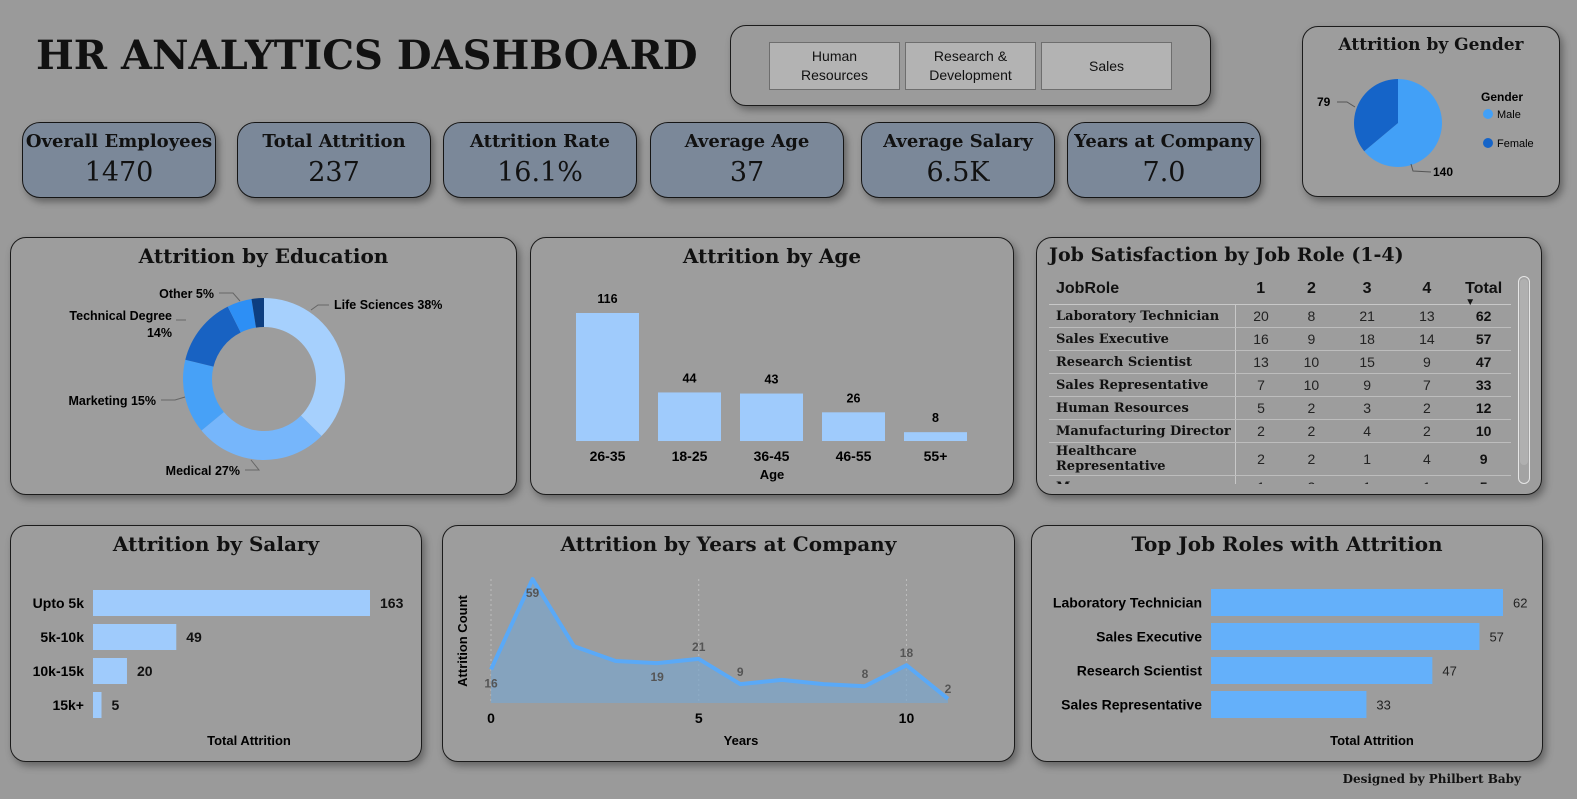 Image resolution: width=1577 pixels, height=799 pixels. Describe the element at coordinates (1488, 114) in the screenshot. I see `legend-swatch-male` at that location.